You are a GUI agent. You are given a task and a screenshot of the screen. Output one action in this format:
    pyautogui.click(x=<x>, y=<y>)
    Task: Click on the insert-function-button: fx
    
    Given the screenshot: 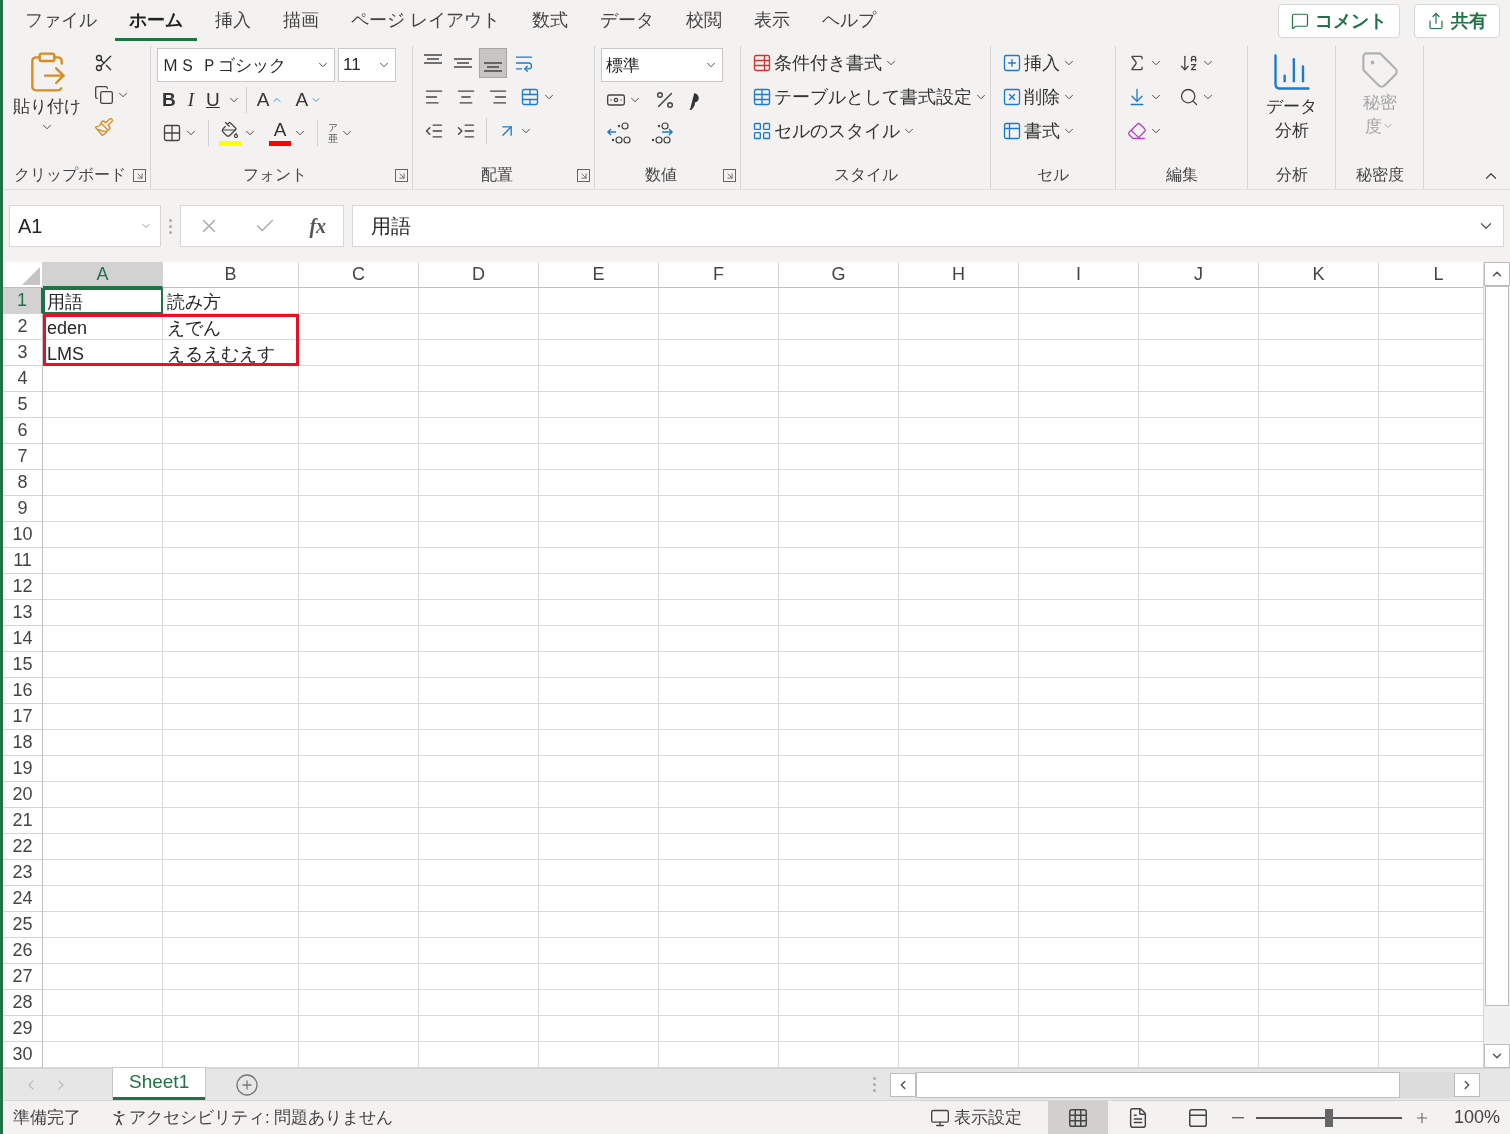 What is the action you would take?
    pyautogui.click(x=318, y=226)
    